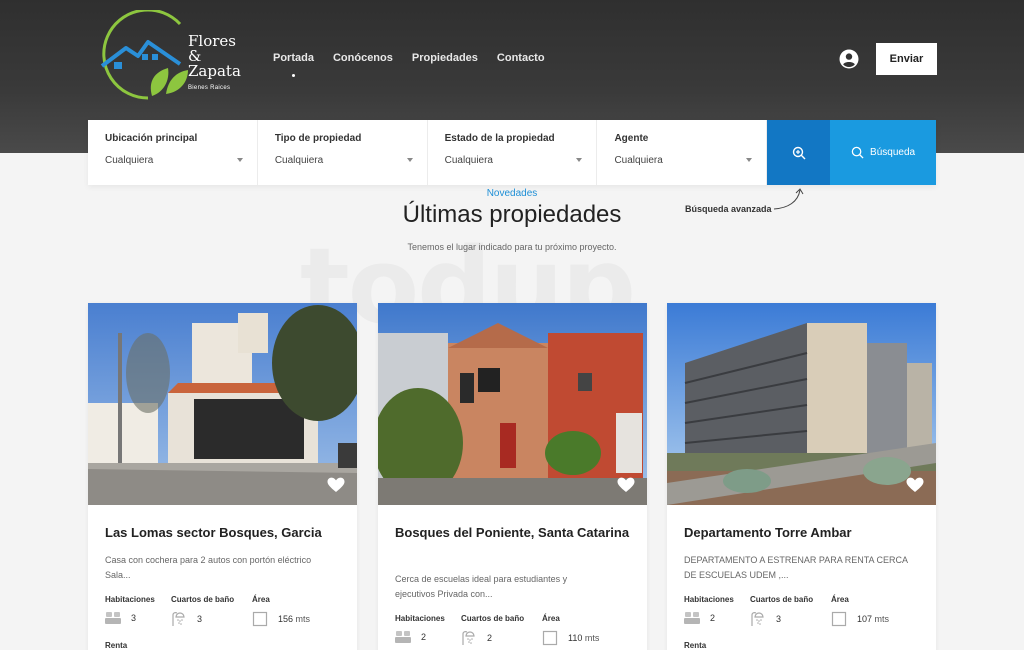 The height and width of the screenshot is (650, 1024). I want to click on search-button: Búsqueda, so click(883, 152).